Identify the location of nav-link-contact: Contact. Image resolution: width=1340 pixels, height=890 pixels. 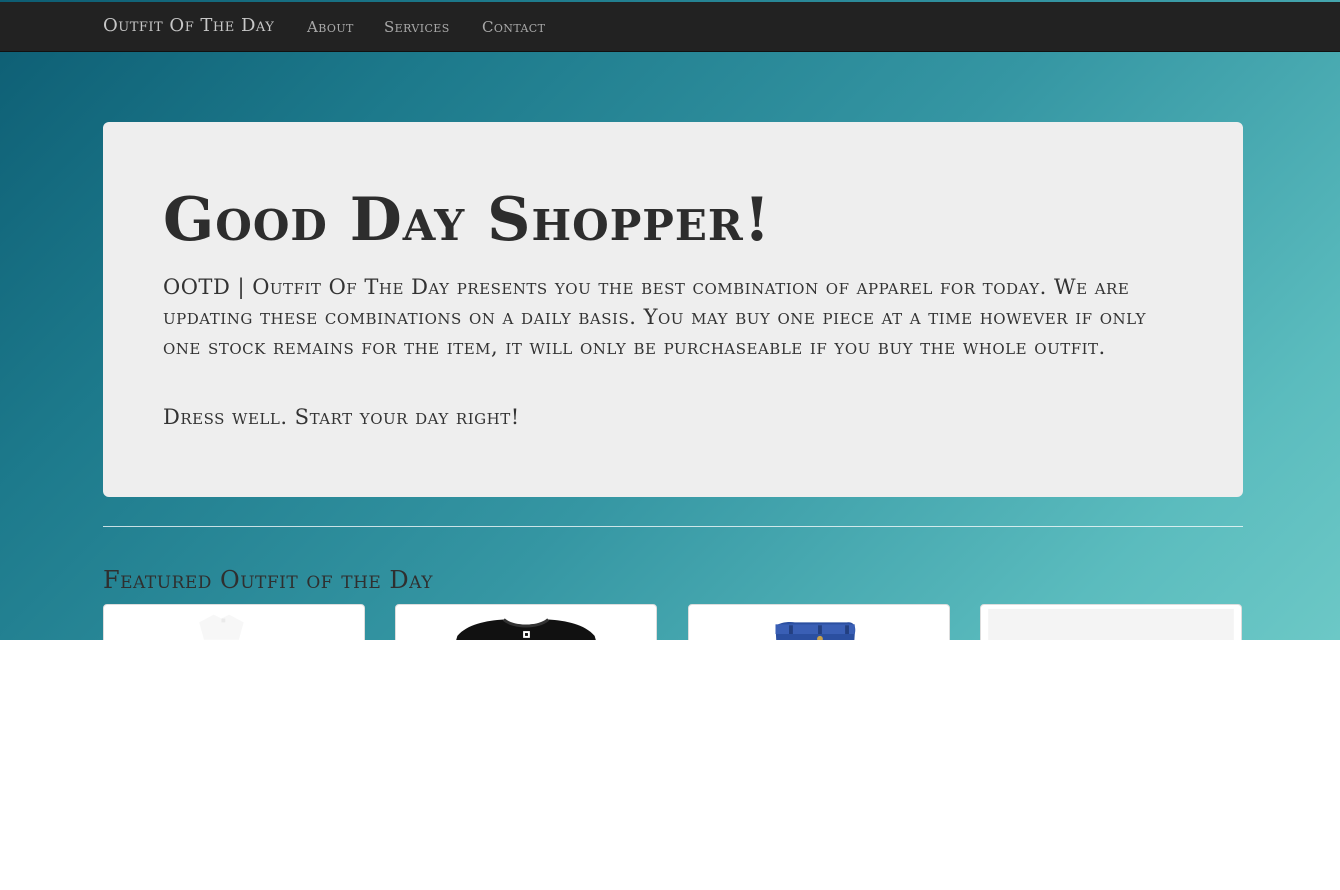
(513, 27).